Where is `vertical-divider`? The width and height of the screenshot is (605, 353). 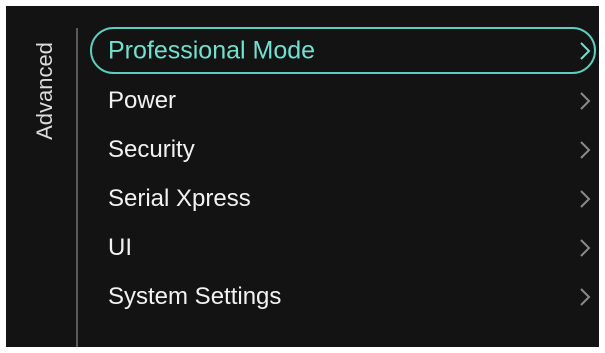
vertical-divider is located at coordinates (77, 187).